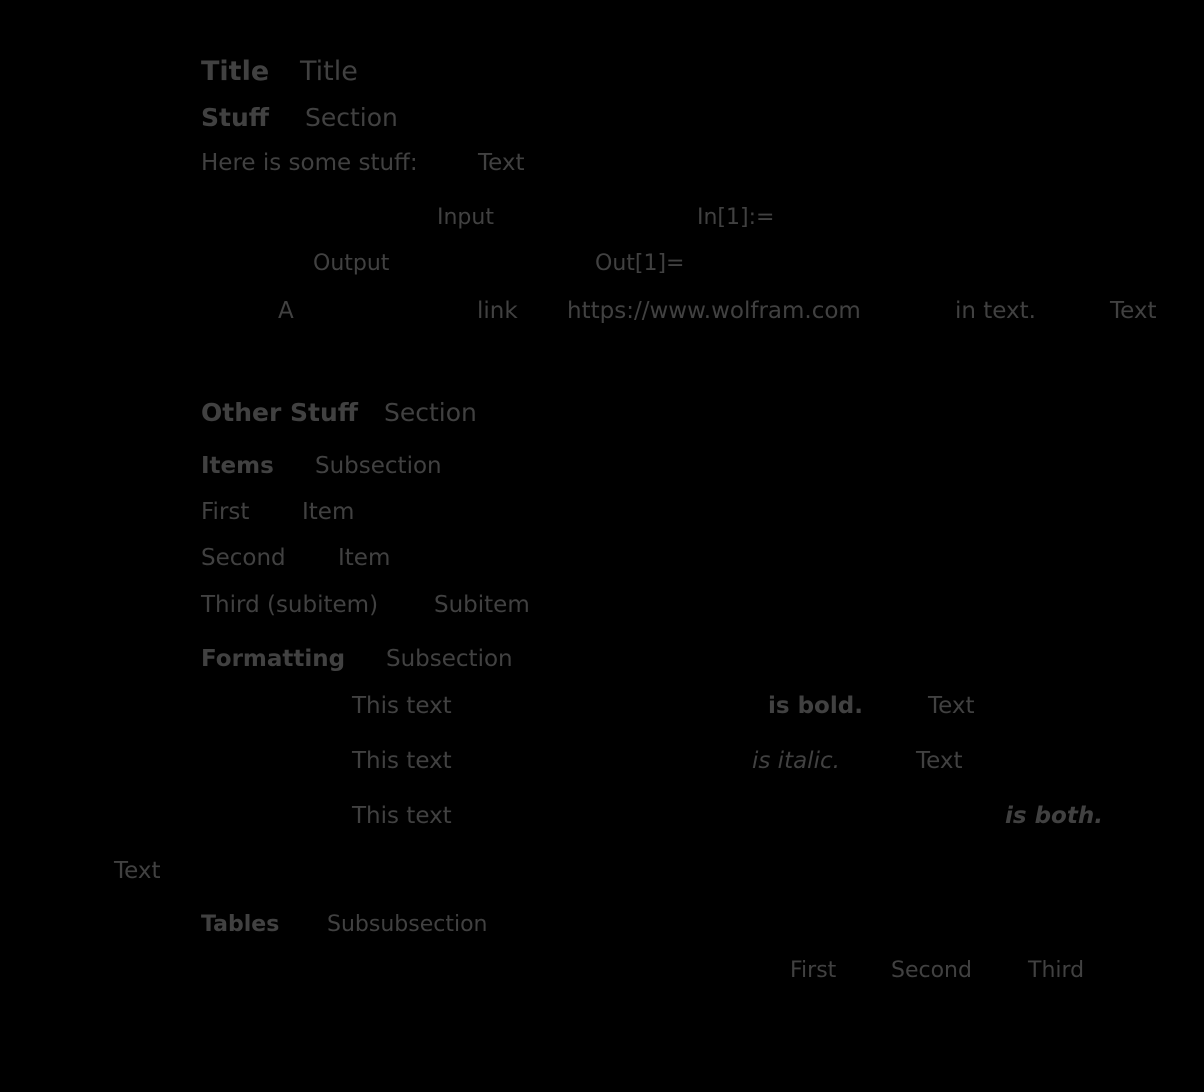  I want to click on cell-content-this-text-italic: This text, so click(402, 761).